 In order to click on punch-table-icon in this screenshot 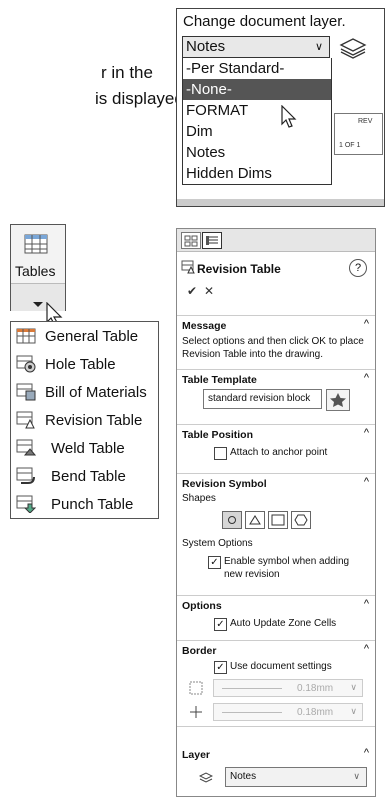, I will do `click(26, 504)`.